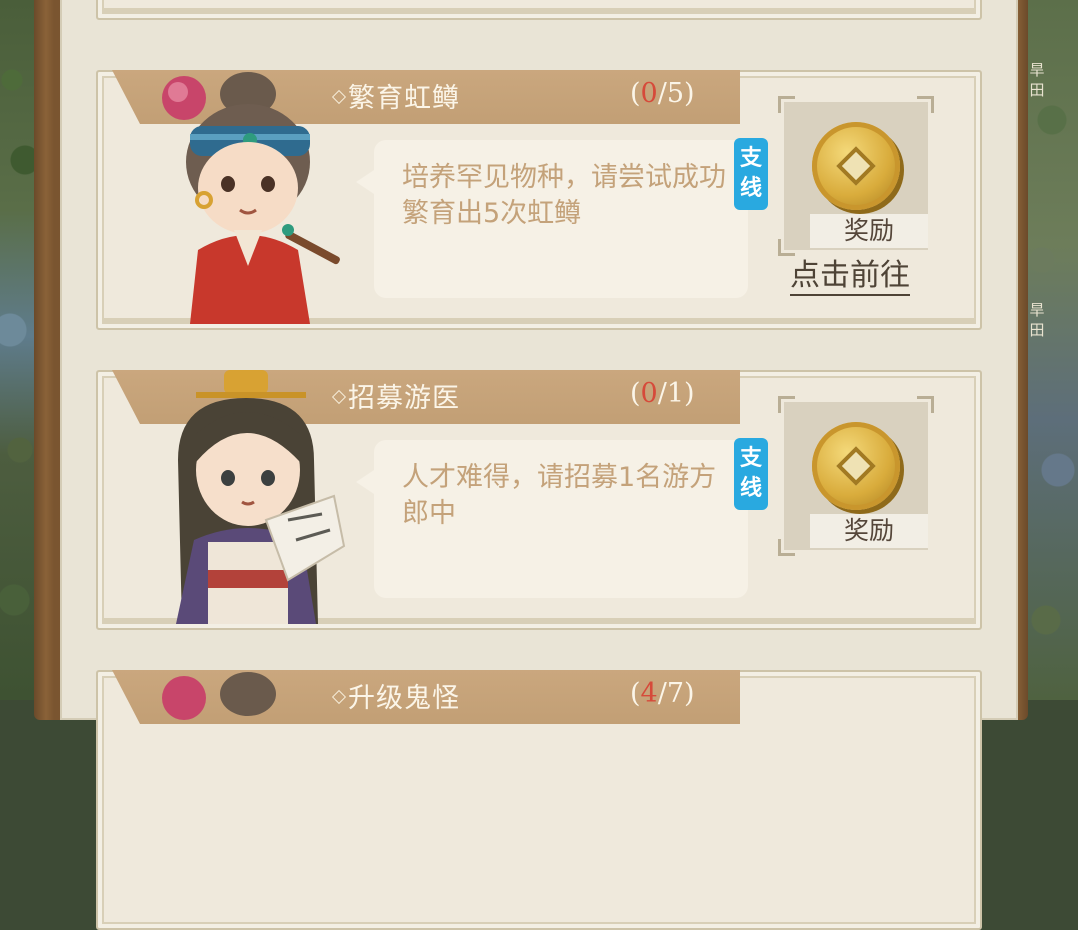 The height and width of the screenshot is (930, 1078). Describe the element at coordinates (559, 495) in the screenshot. I see `quest-description: 人才难得，请招募1名游方郎中` at that location.